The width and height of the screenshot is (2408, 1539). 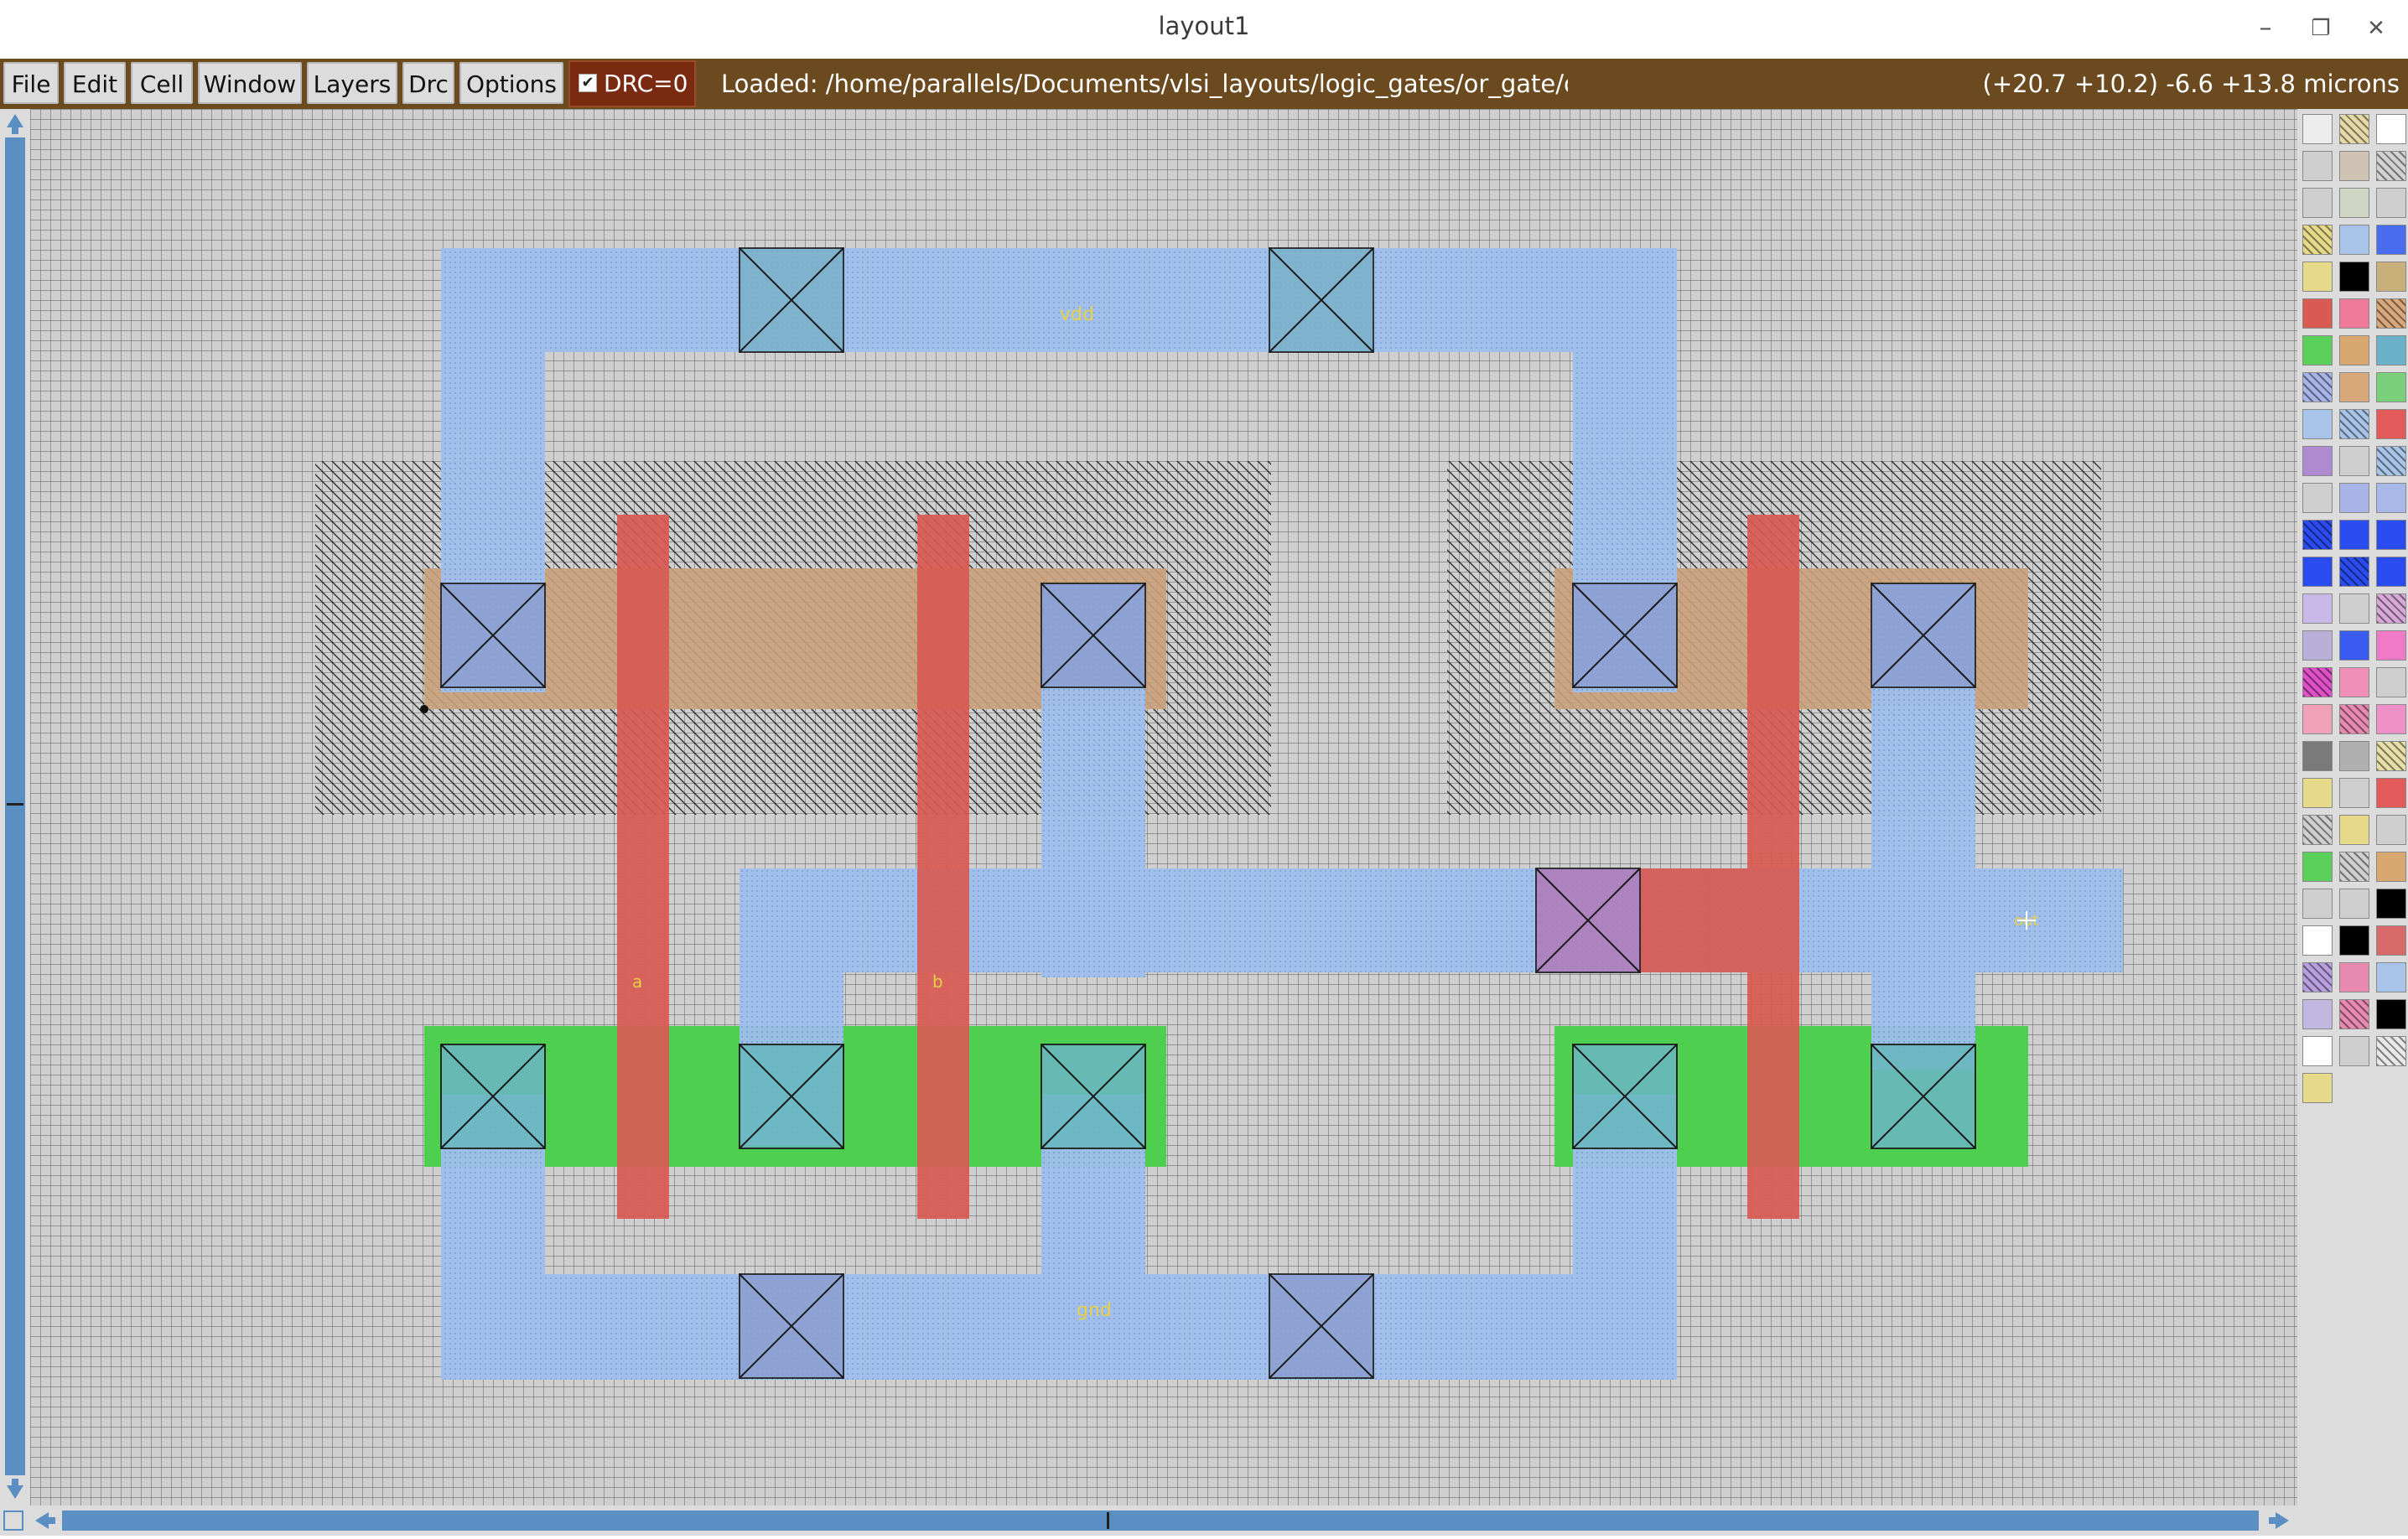 What do you see at coordinates (45, 1520) in the screenshot?
I see `scroll-left-arrow-icon` at bounding box center [45, 1520].